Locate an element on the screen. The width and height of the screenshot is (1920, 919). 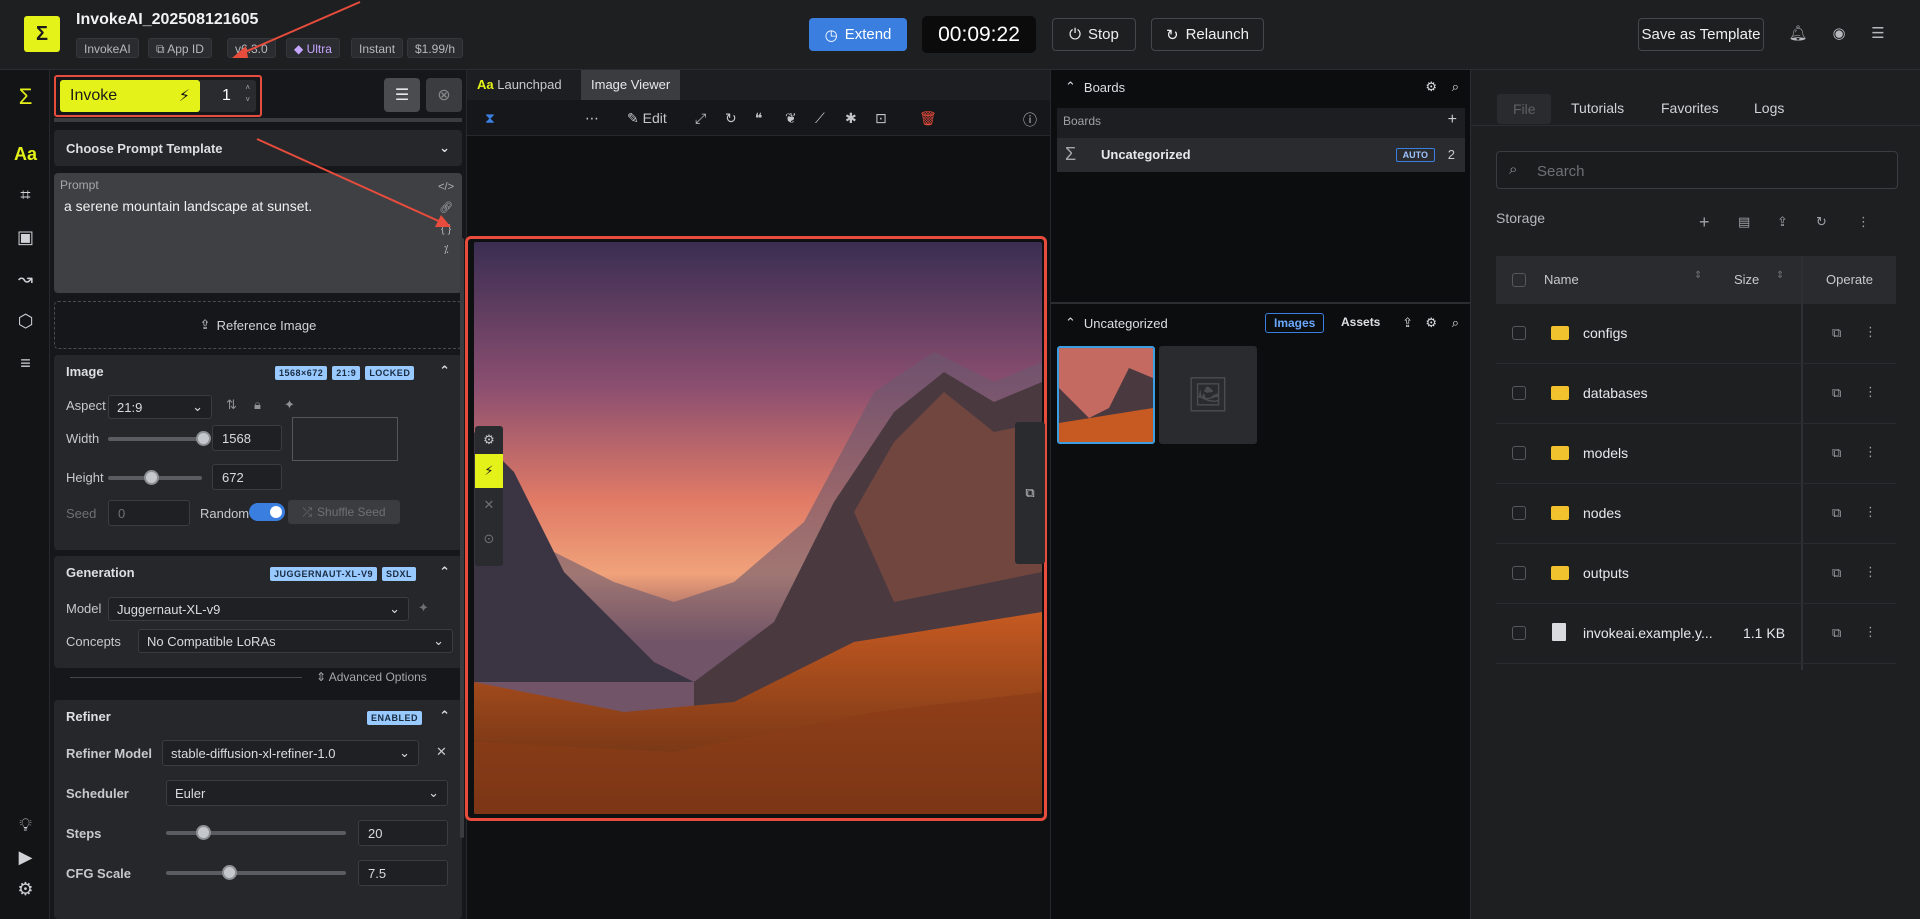
tab-launchpad: Aa Launchpad is located at coordinates (519, 84).